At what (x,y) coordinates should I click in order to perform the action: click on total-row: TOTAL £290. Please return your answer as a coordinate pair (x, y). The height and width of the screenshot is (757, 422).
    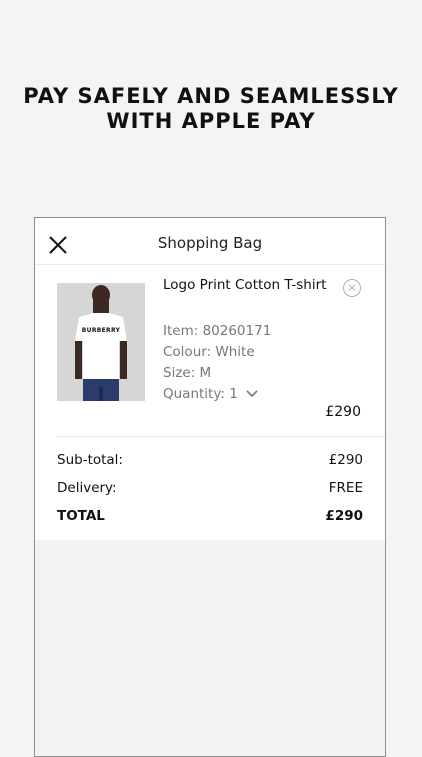
    Looking at the image, I should click on (210, 516).